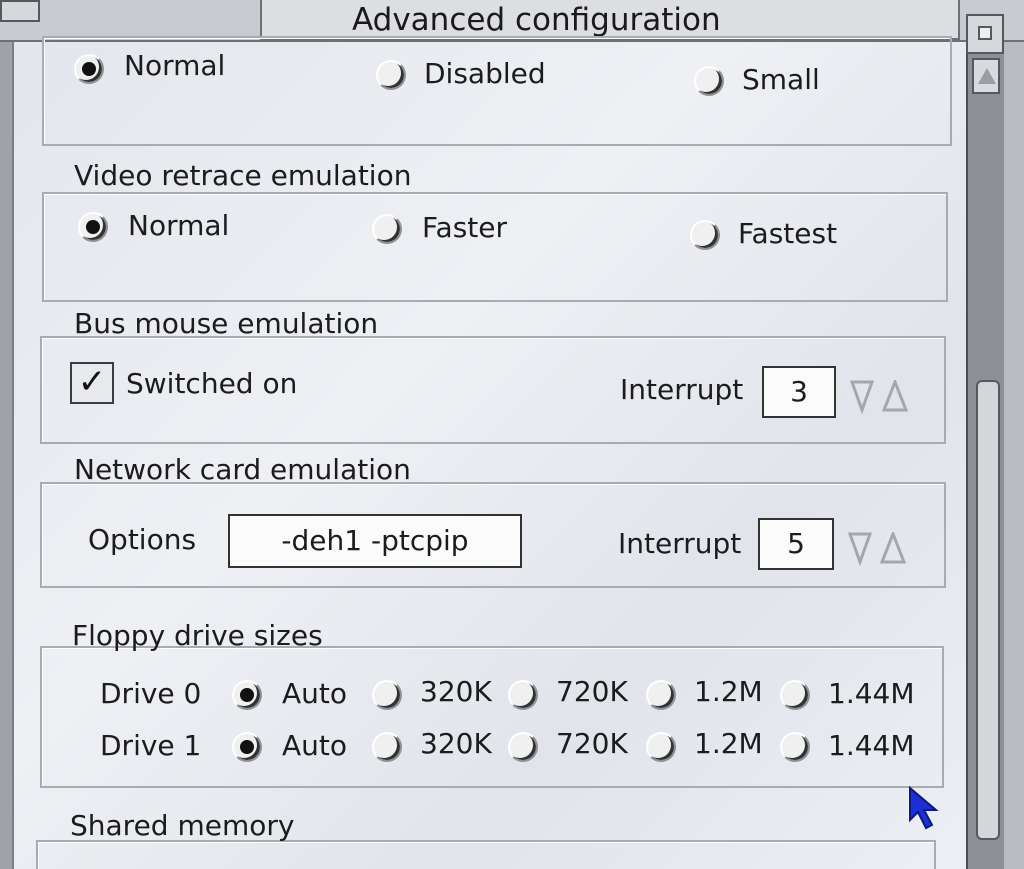 This screenshot has width=1024, height=869. What do you see at coordinates (680, 543) in the screenshot?
I see `network-interrupt-label: Interrupt` at bounding box center [680, 543].